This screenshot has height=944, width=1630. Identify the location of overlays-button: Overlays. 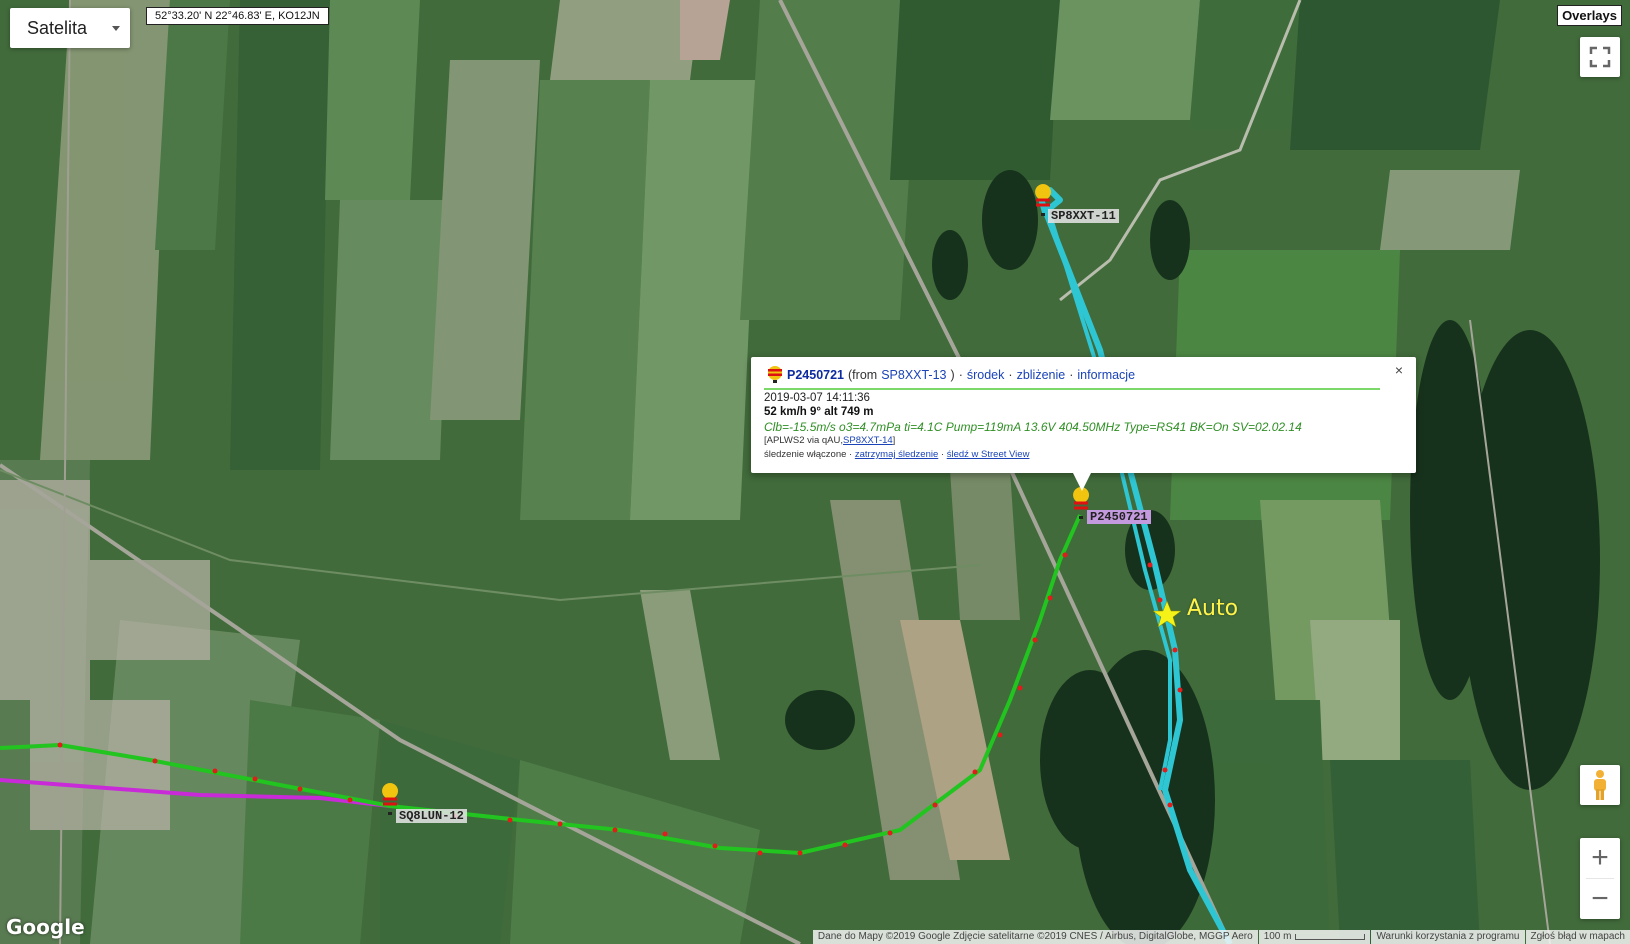
(1589, 15).